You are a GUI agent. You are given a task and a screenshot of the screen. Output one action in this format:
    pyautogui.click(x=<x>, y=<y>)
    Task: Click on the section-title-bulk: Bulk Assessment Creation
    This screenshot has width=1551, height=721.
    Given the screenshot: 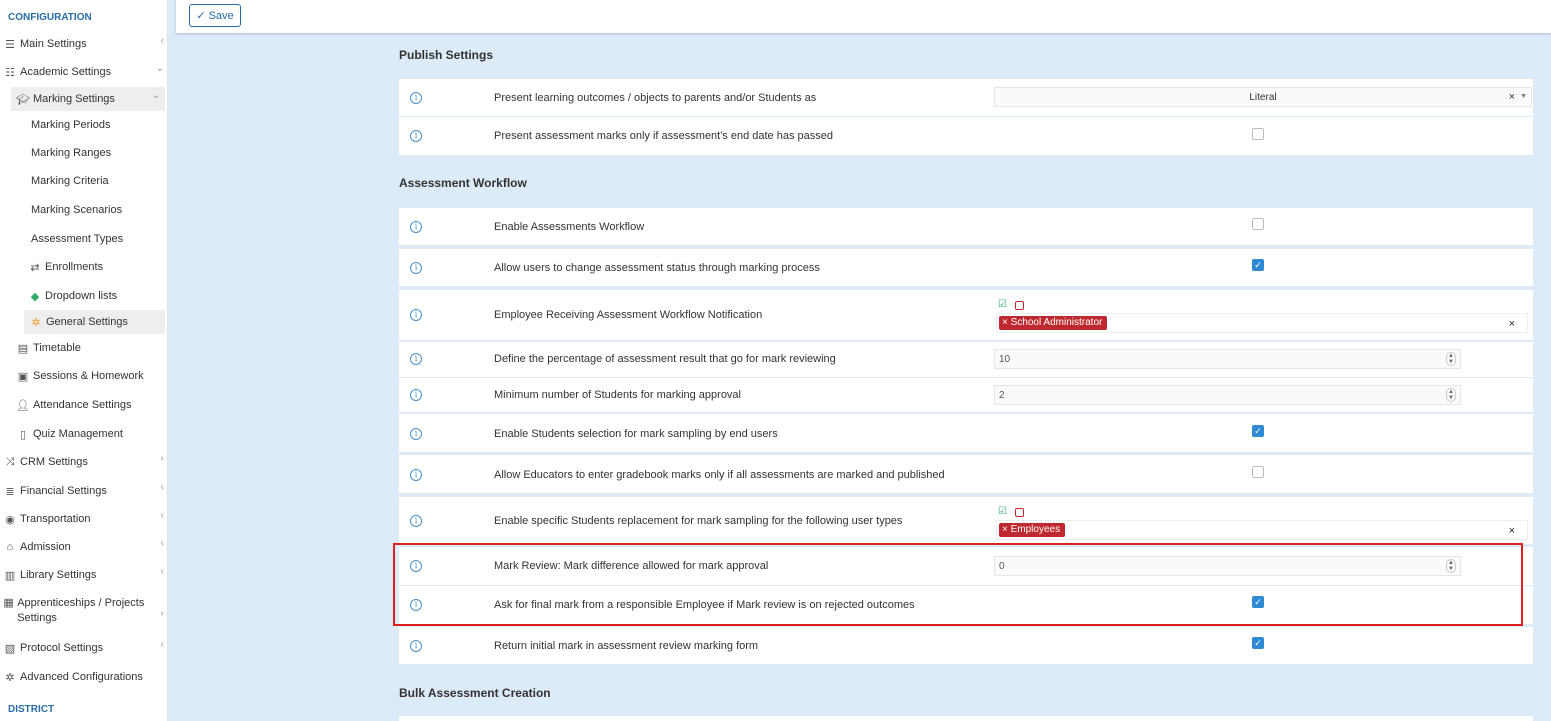 What is the action you would take?
    pyautogui.click(x=475, y=693)
    